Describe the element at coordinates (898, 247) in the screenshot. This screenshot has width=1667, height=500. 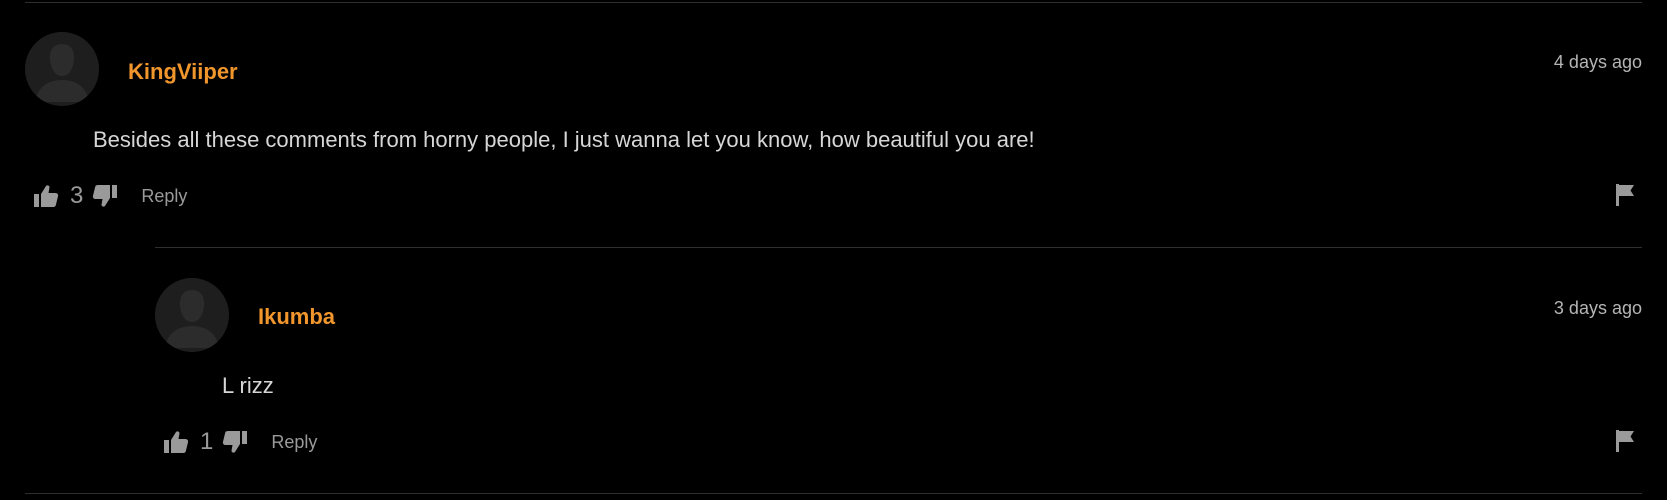
I see `divider-reply` at that location.